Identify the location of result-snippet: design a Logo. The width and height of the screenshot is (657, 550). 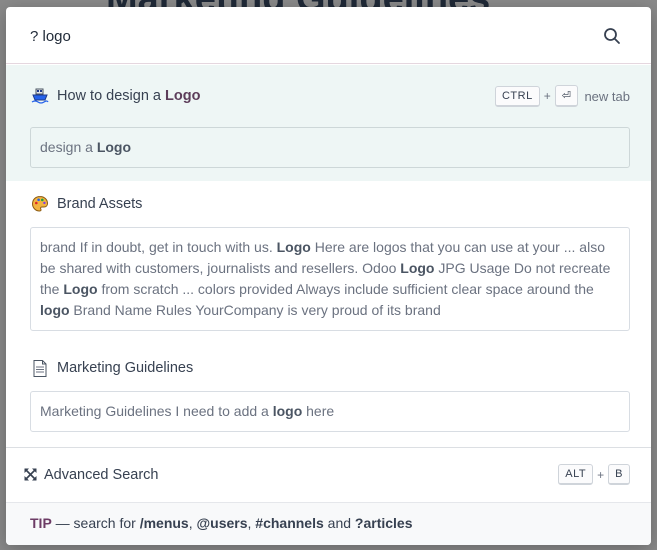
(330, 147).